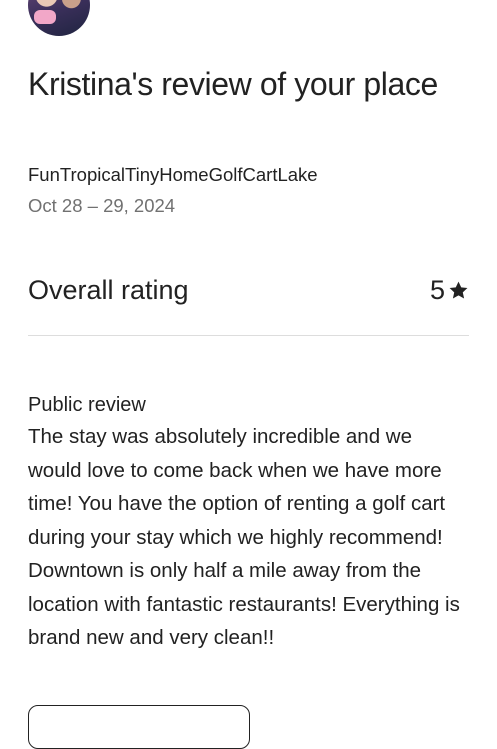 Image resolution: width=497 pixels, height=749 pixels. I want to click on overall-rating-value: 5, so click(437, 290).